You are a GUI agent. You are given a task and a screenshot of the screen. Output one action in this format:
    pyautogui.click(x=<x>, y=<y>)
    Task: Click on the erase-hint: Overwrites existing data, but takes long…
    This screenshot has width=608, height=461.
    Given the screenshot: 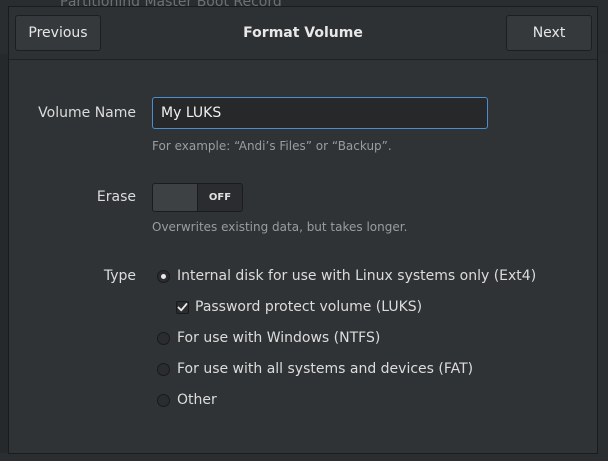 What is the action you would take?
    pyautogui.click(x=280, y=227)
    